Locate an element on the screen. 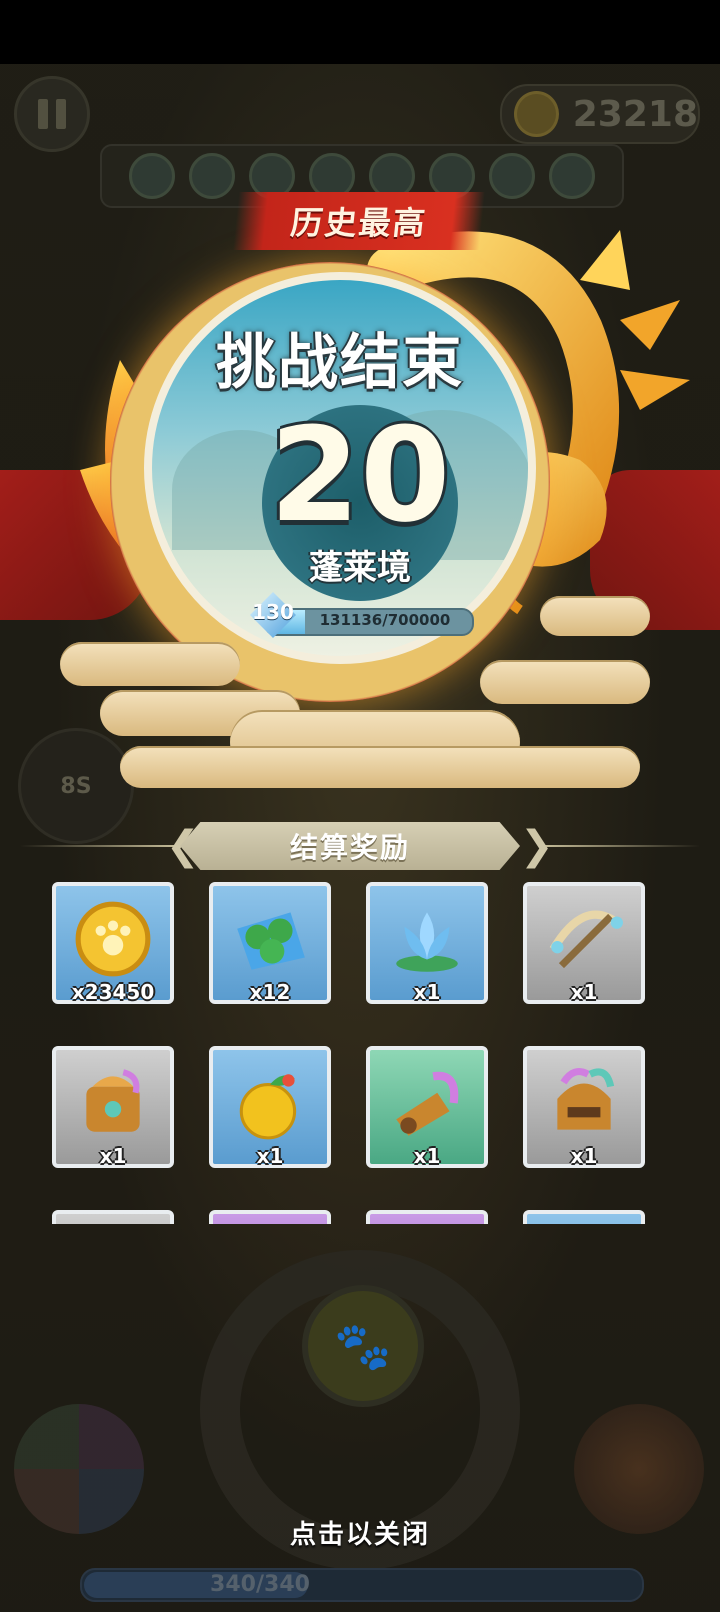  qilin-armor-icon is located at coordinates (113, 1100).